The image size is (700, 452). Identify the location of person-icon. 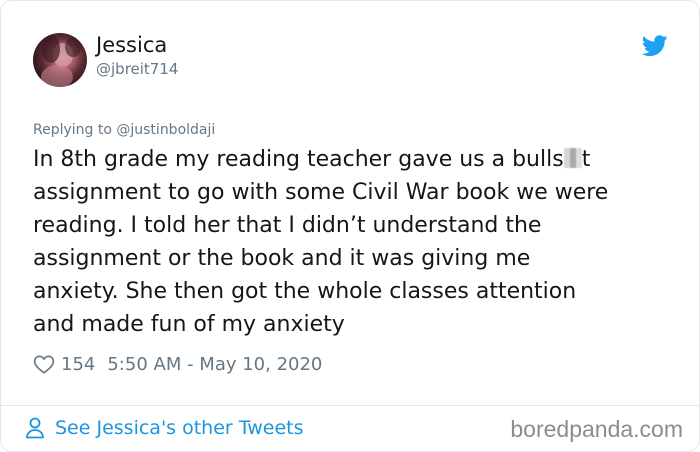
(35, 428).